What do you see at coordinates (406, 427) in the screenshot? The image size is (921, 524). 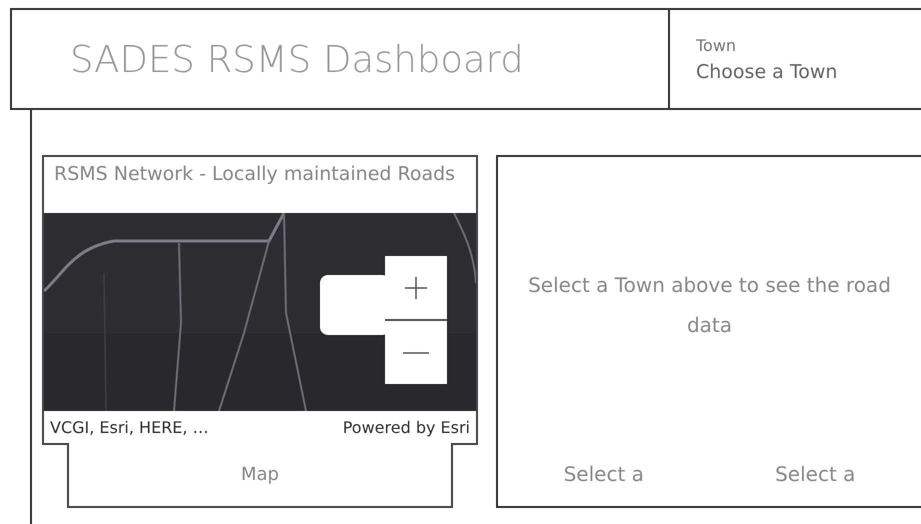 I see `powered-by-link: Powered by Esri` at bounding box center [406, 427].